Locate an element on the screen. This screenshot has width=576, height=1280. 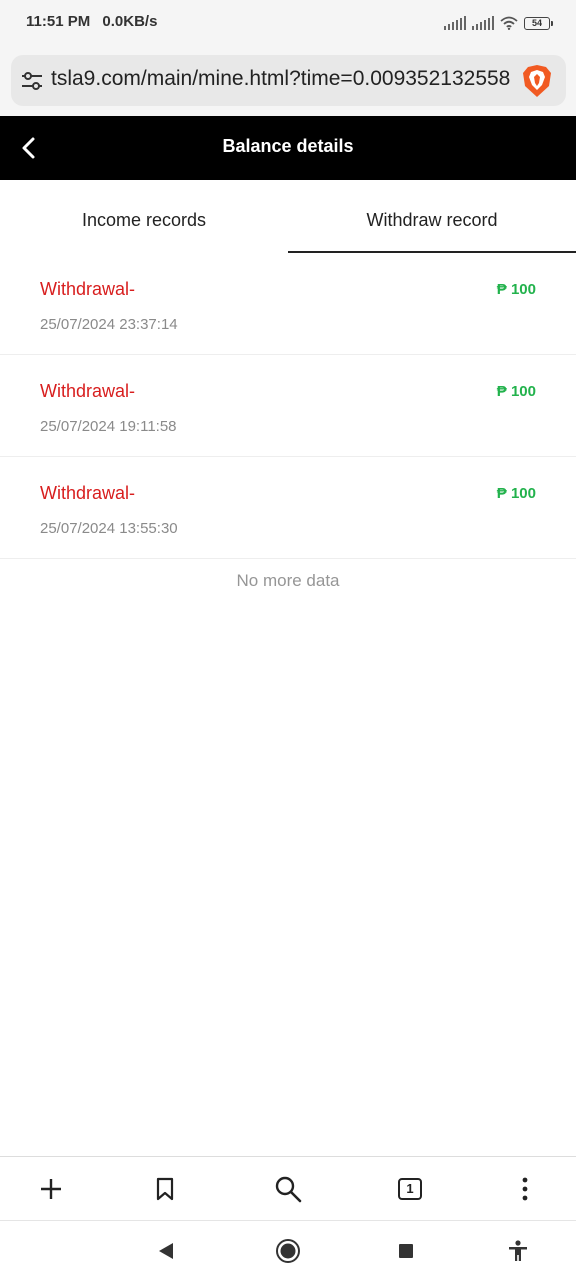
home-circle-icon is located at coordinates (288, 1251).